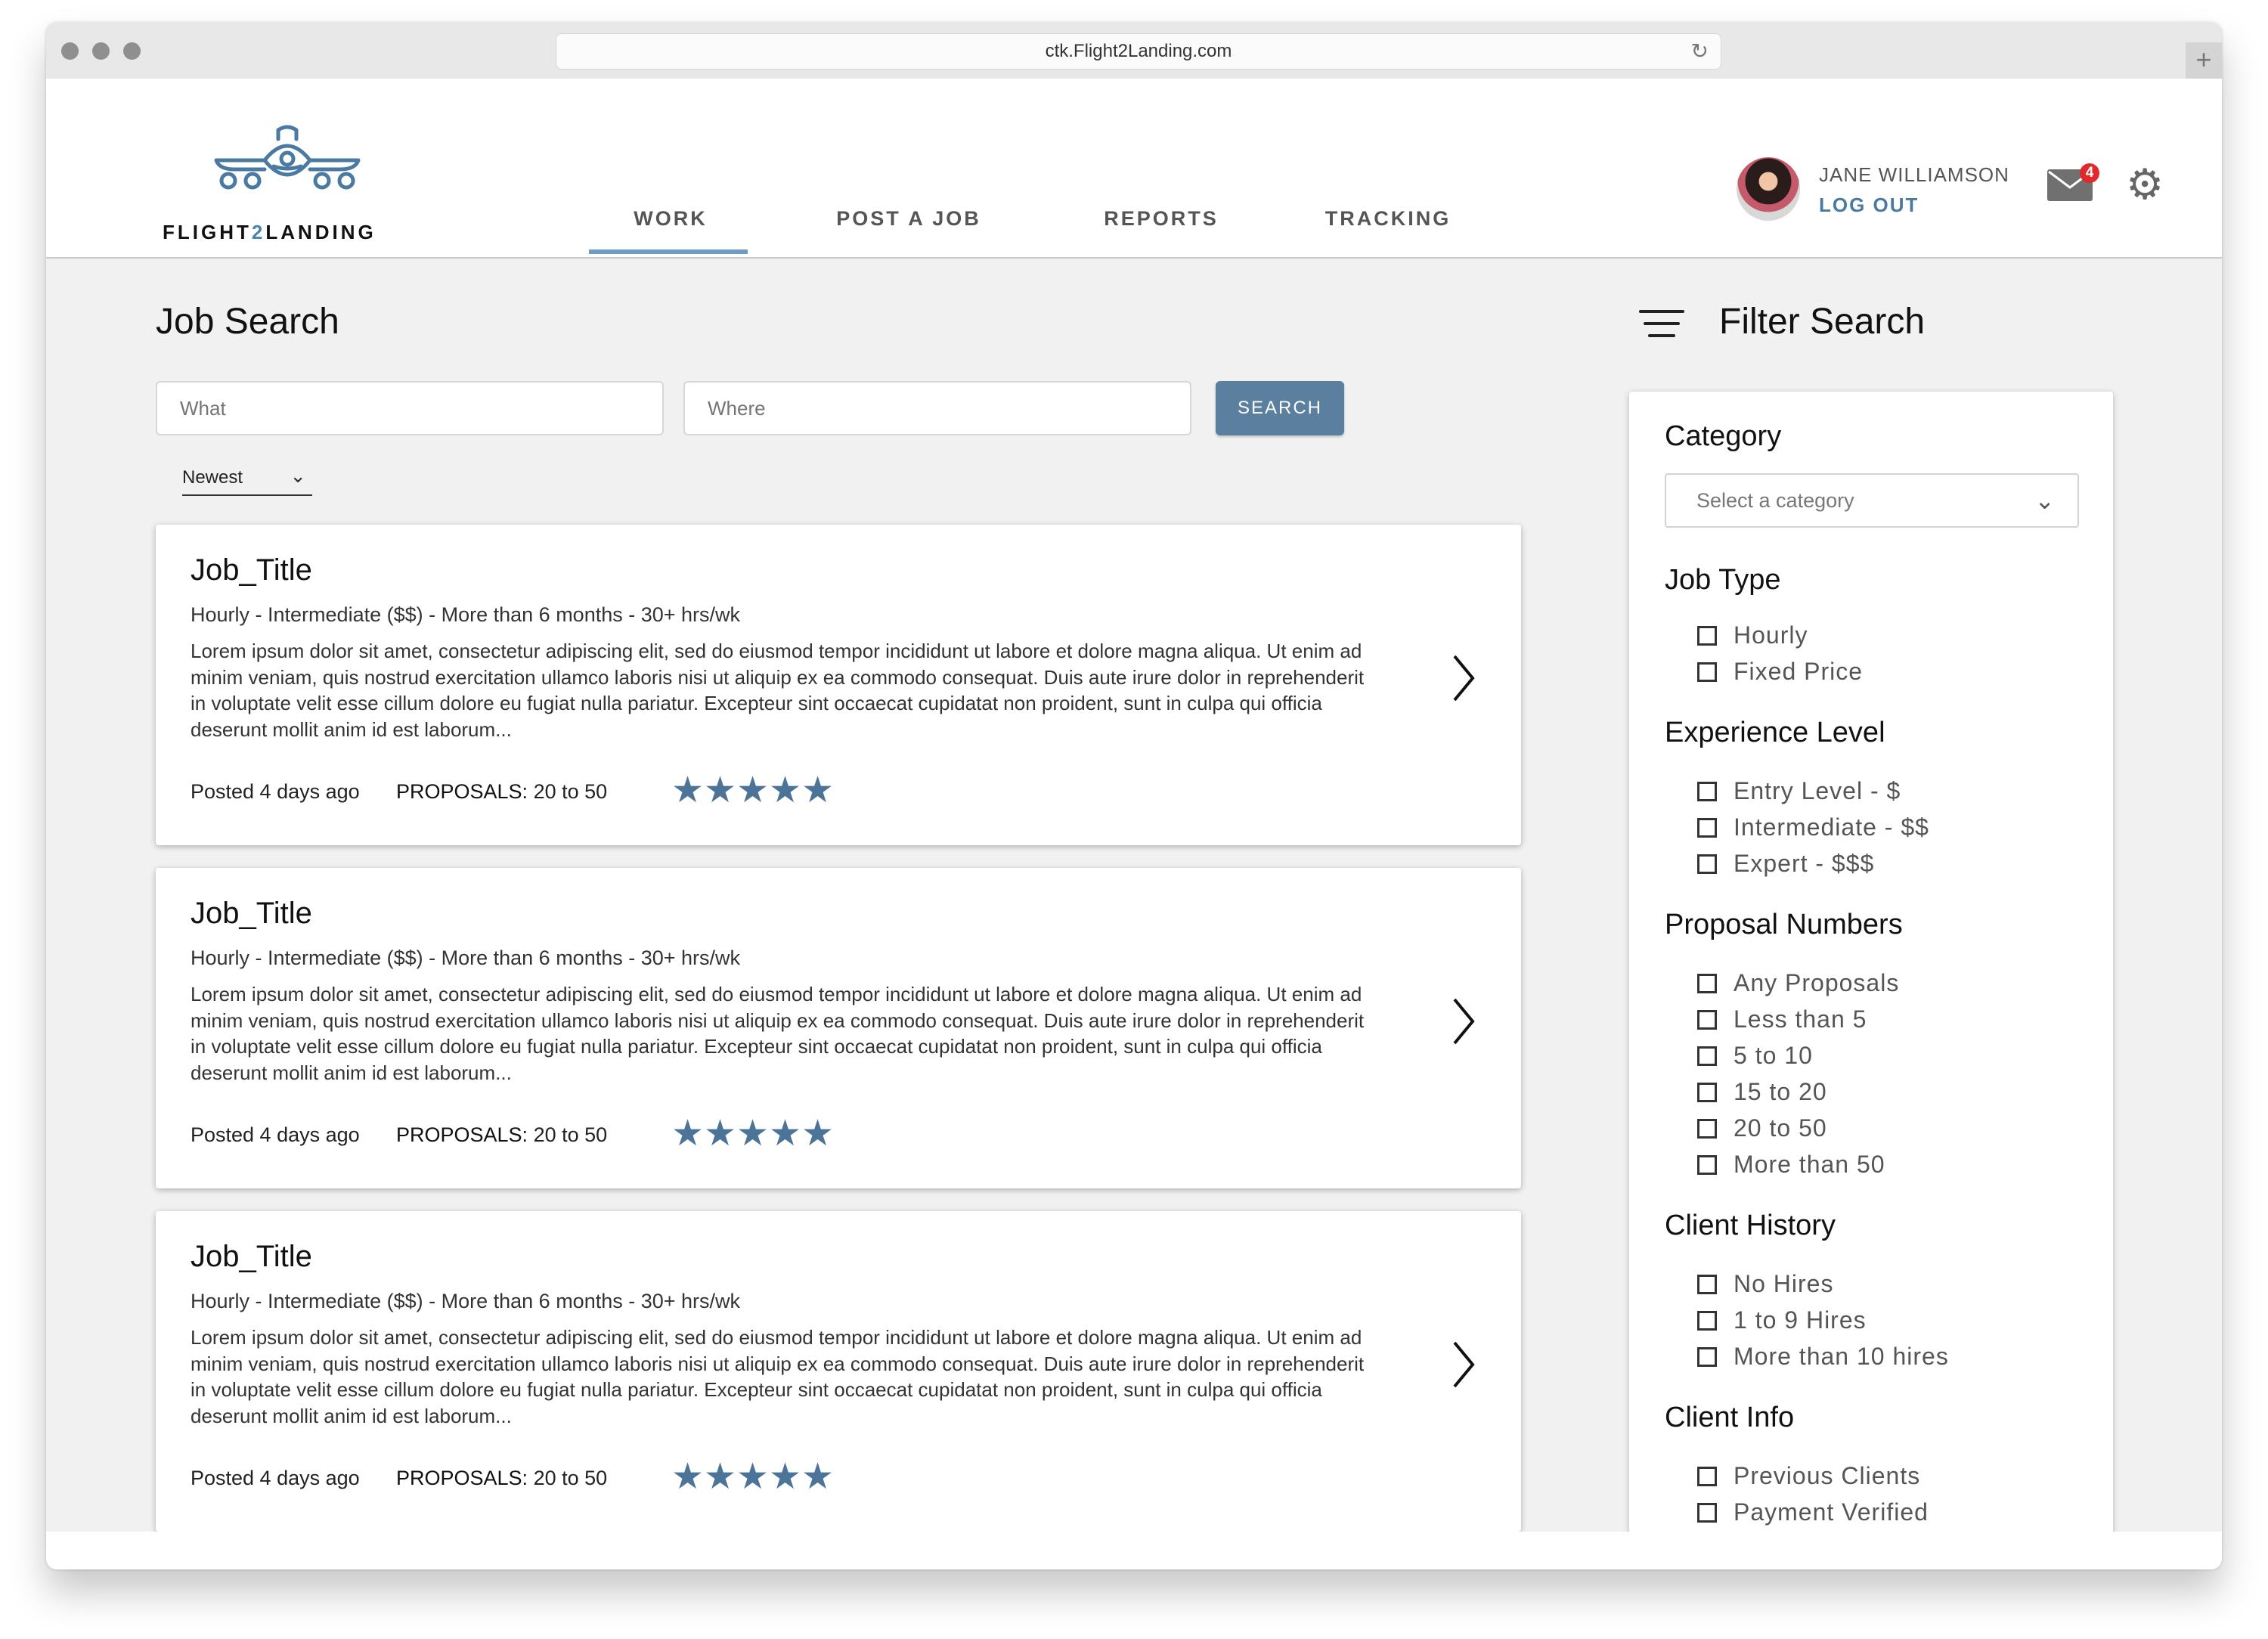 This screenshot has height=1639, width=2268. I want to click on proposals-option: Less than 5, so click(1782, 1019).